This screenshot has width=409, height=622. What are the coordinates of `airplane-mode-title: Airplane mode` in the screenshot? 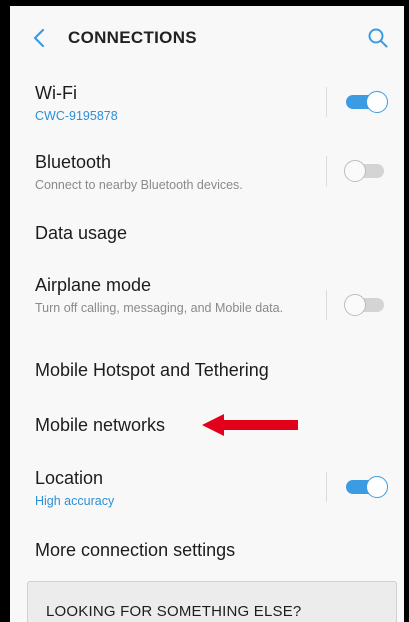 It's located at (93, 285).